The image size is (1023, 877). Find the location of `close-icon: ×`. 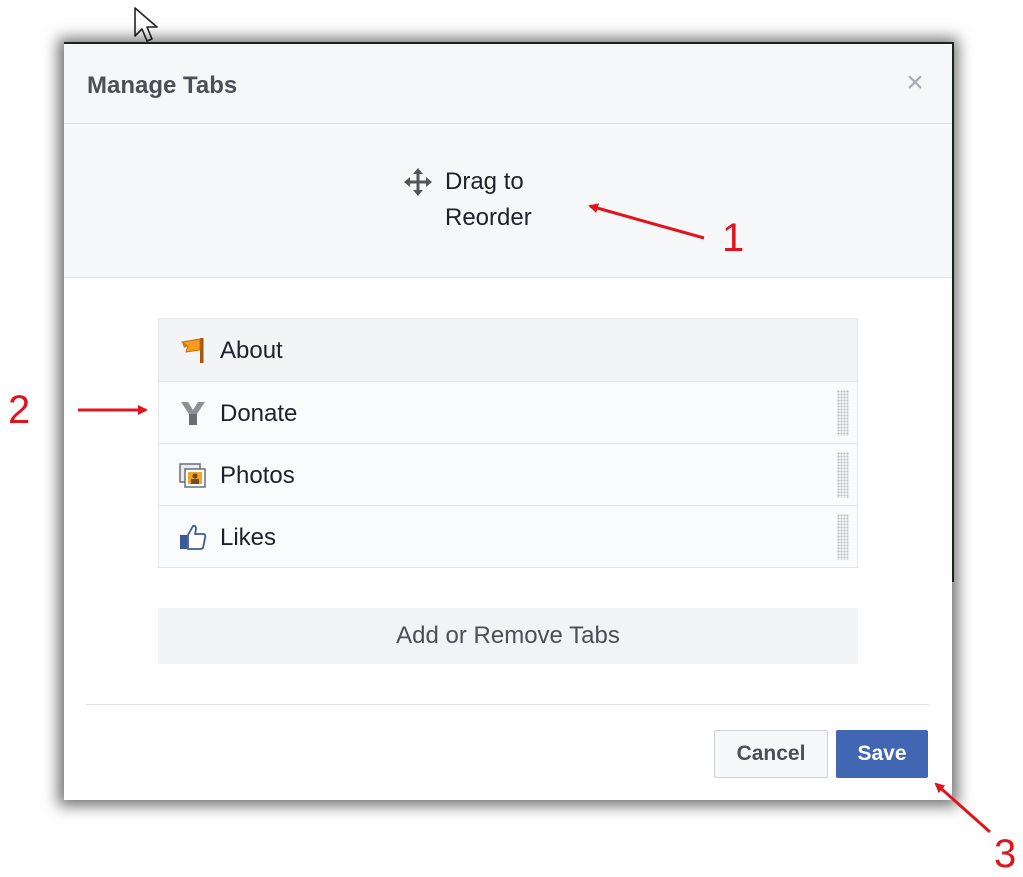

close-icon: × is located at coordinates (915, 83).